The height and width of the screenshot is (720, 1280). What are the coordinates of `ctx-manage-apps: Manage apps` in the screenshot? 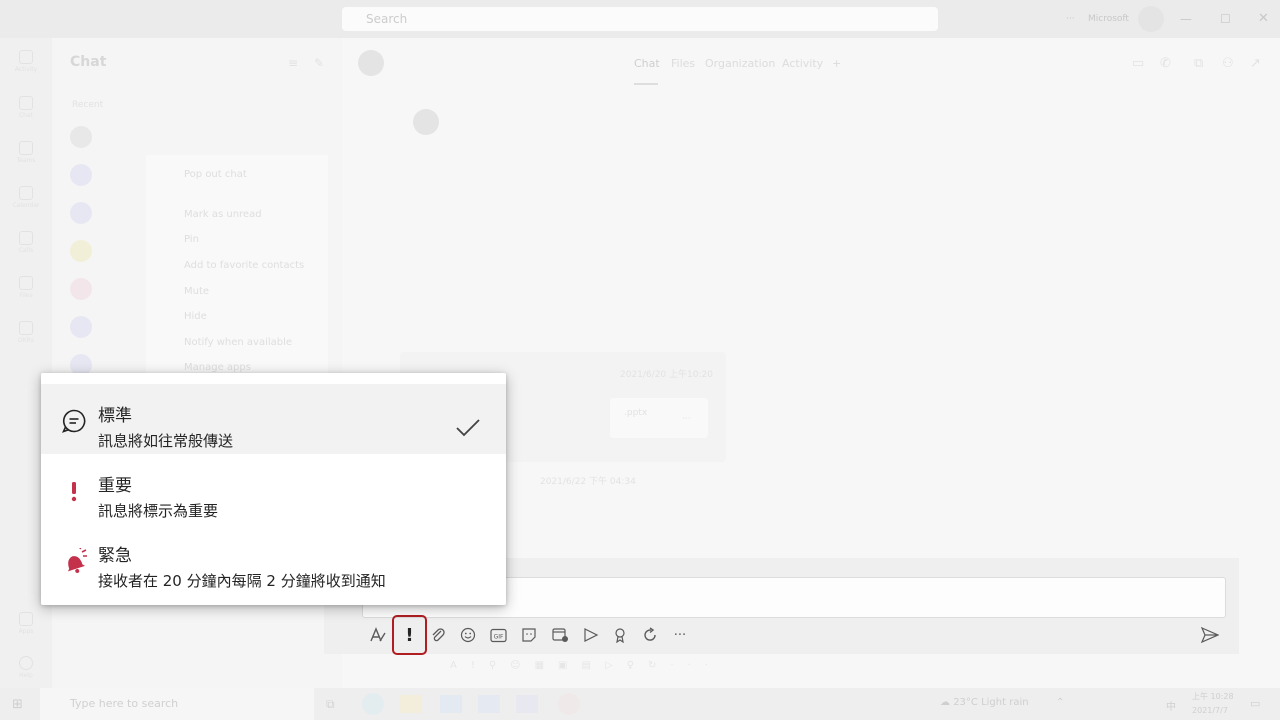 It's located at (217, 367).